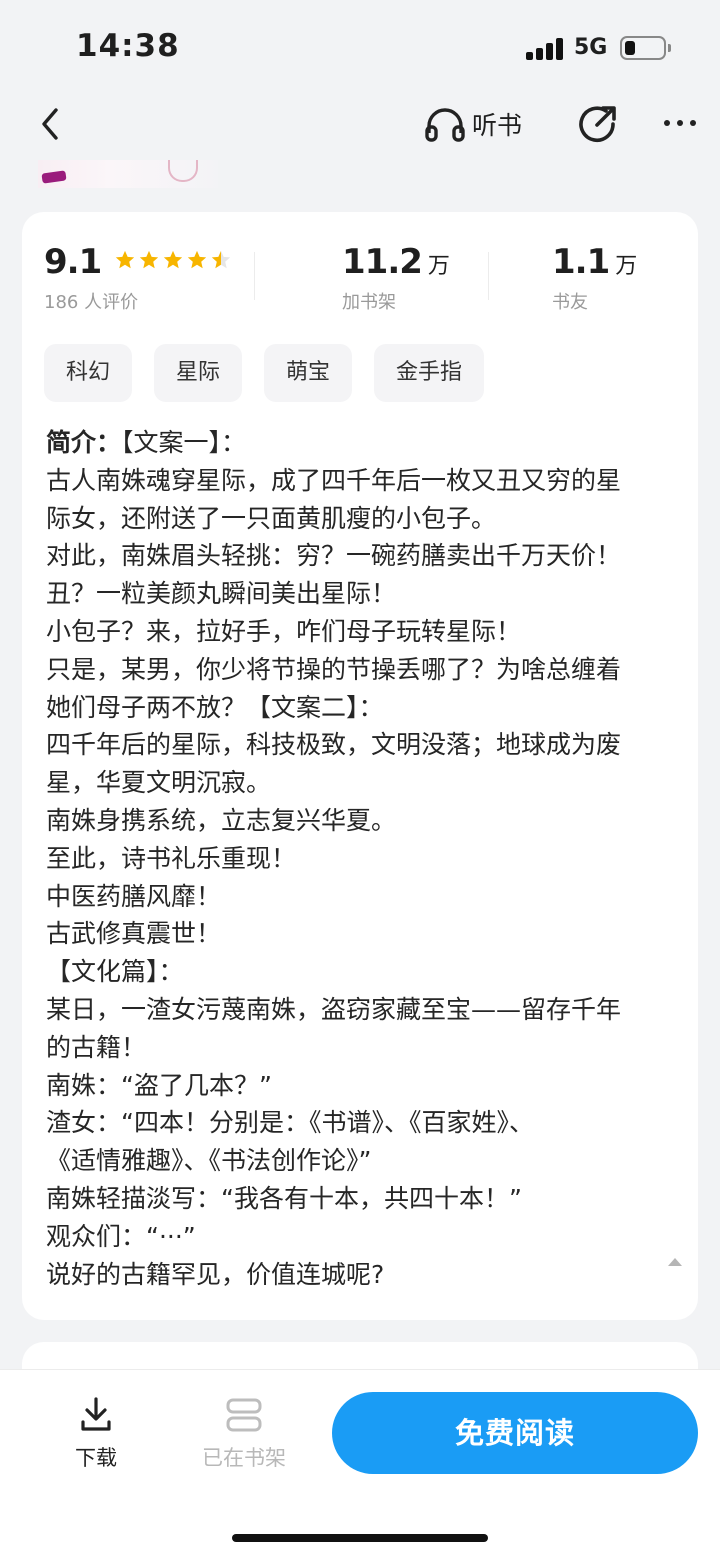 This screenshot has width=720, height=1559. I want to click on synopsis-line: 古武修真震世！, so click(134, 934).